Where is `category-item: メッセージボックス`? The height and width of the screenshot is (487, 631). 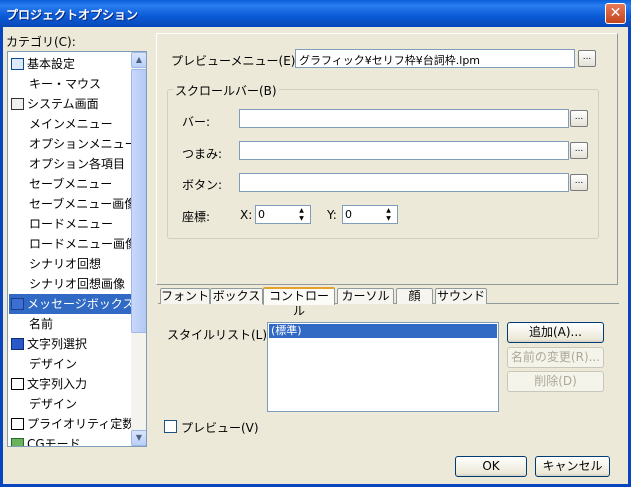 category-item: メッセージボックス is located at coordinates (70, 304).